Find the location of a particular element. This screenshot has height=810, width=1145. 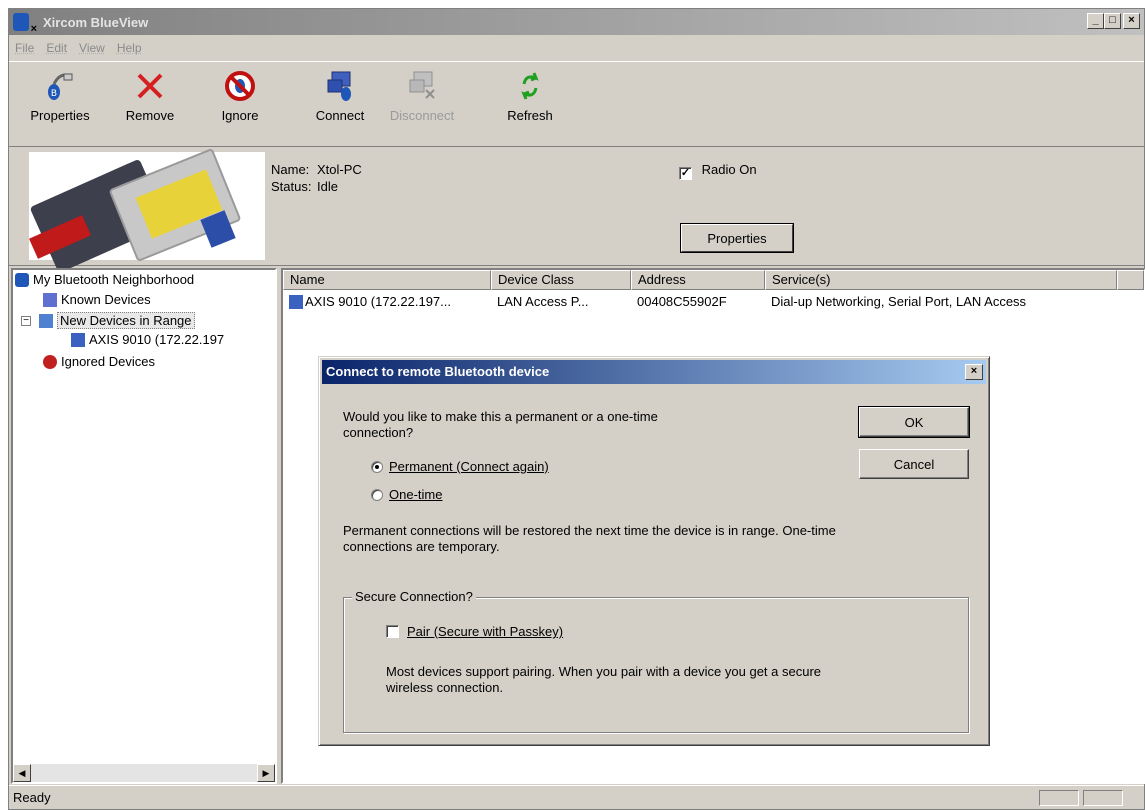

properties-tool-button: B Properties is located at coordinates (60, 96).